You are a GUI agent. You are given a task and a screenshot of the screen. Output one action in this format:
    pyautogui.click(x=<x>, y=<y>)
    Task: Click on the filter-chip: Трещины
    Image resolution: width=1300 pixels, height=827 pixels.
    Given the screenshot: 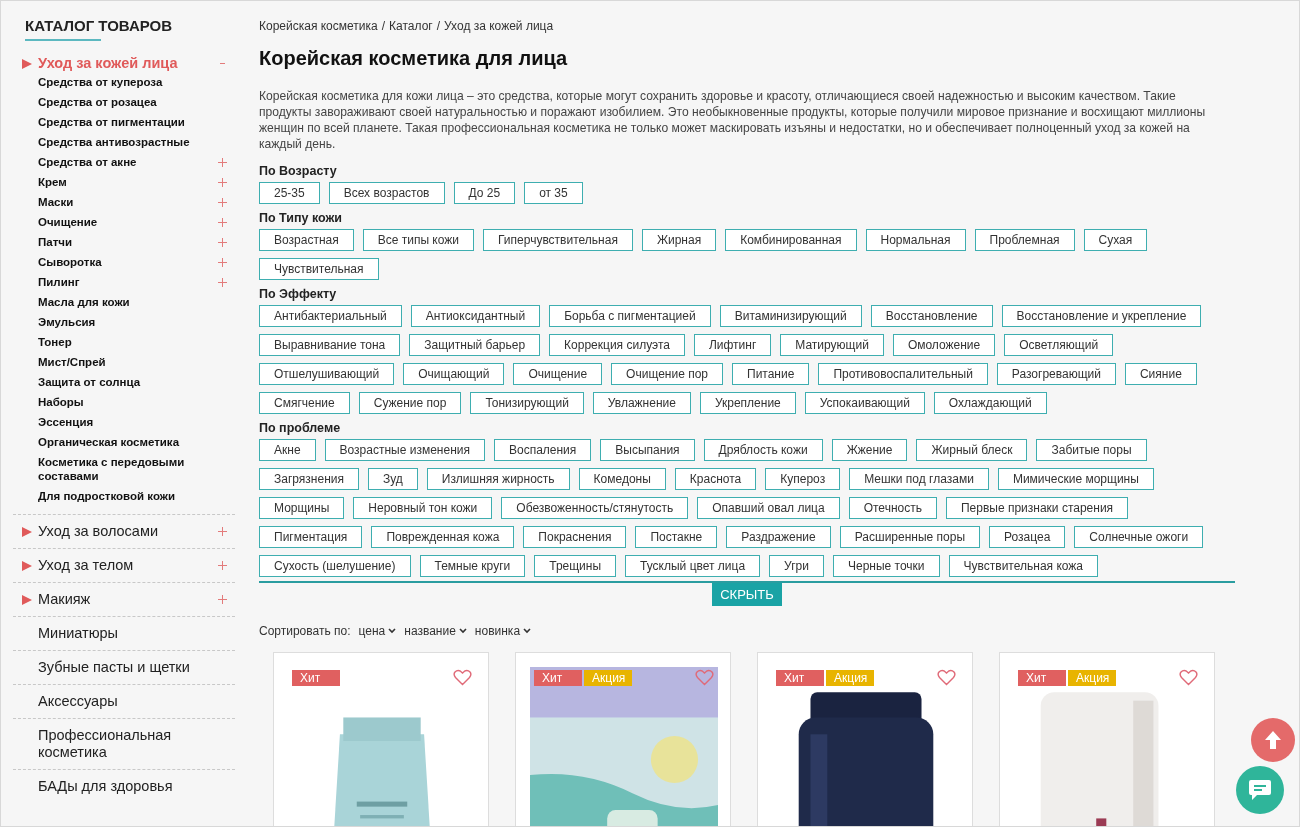 What is the action you would take?
    pyautogui.click(x=575, y=566)
    